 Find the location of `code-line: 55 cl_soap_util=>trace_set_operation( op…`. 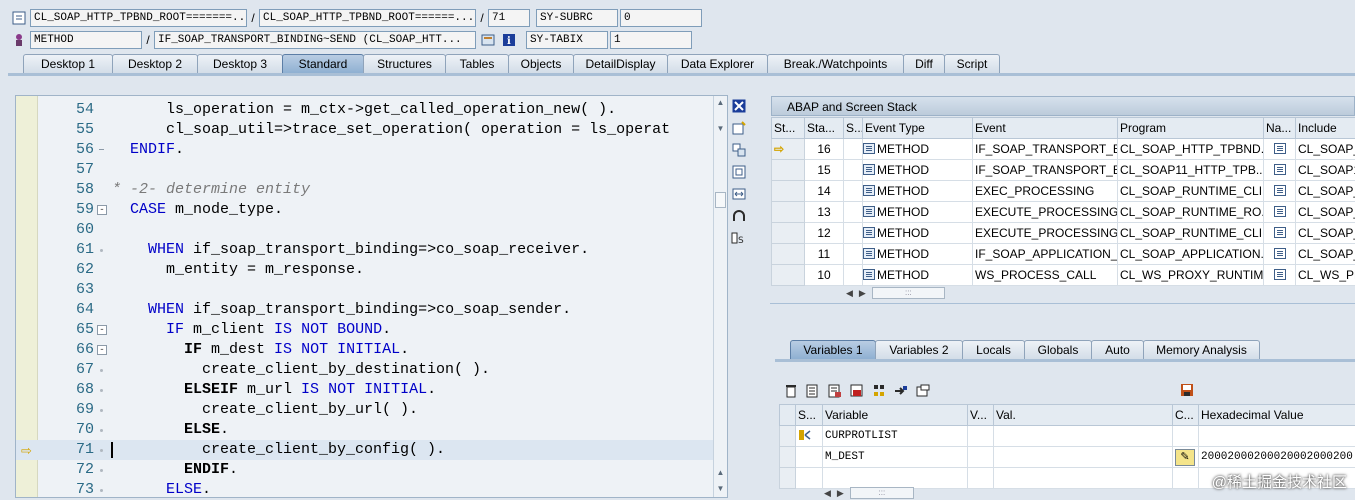

code-line: 55 cl_soap_util=>trace_set_operation( op… is located at coordinates (364, 130).